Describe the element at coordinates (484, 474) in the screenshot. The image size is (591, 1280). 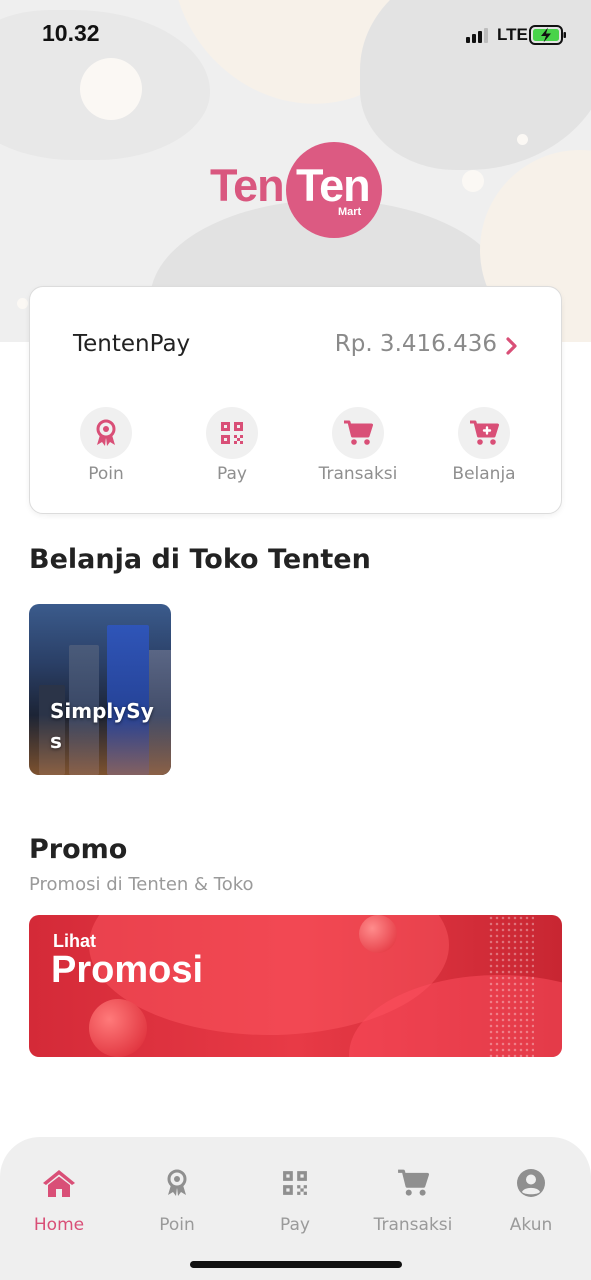
I see `action-label: Belanja` at that location.